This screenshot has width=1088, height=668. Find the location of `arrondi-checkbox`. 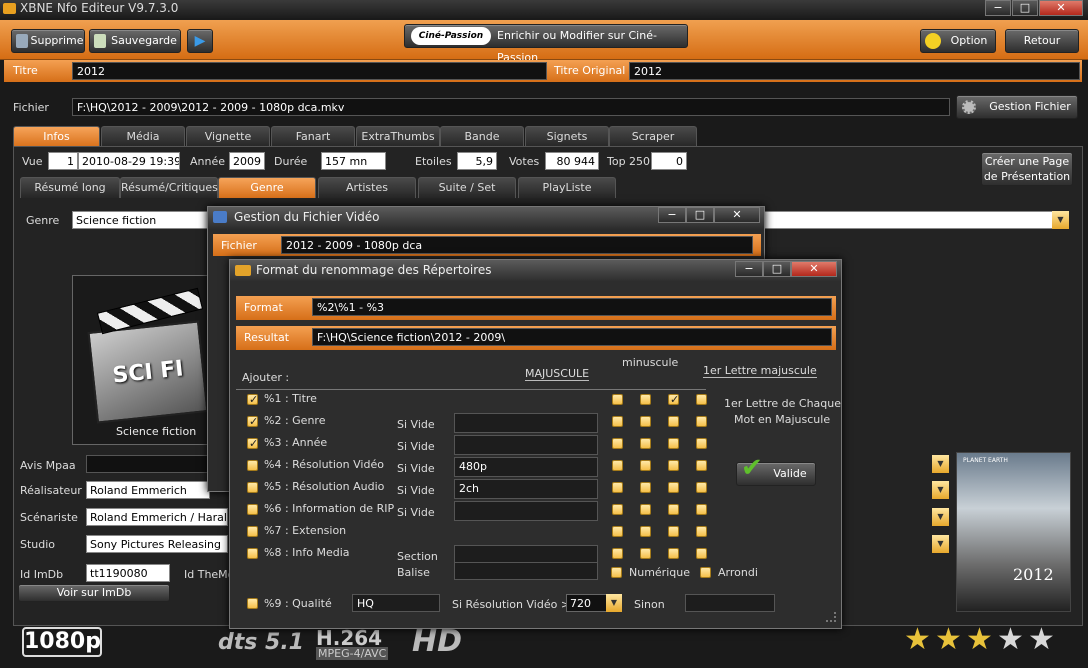

arrondi-checkbox is located at coordinates (705, 572).